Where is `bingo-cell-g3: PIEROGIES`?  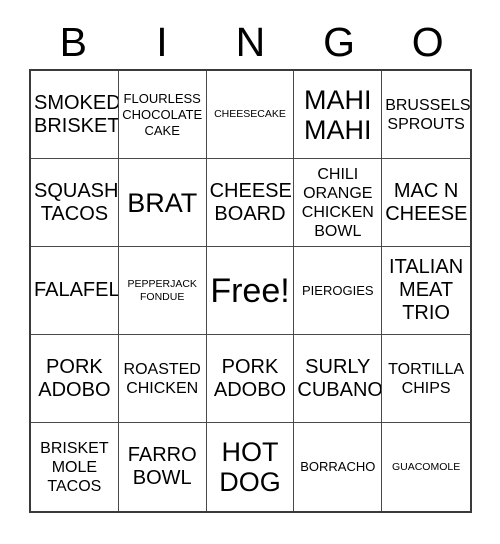 bingo-cell-g3: PIEROGIES is located at coordinates (338, 291).